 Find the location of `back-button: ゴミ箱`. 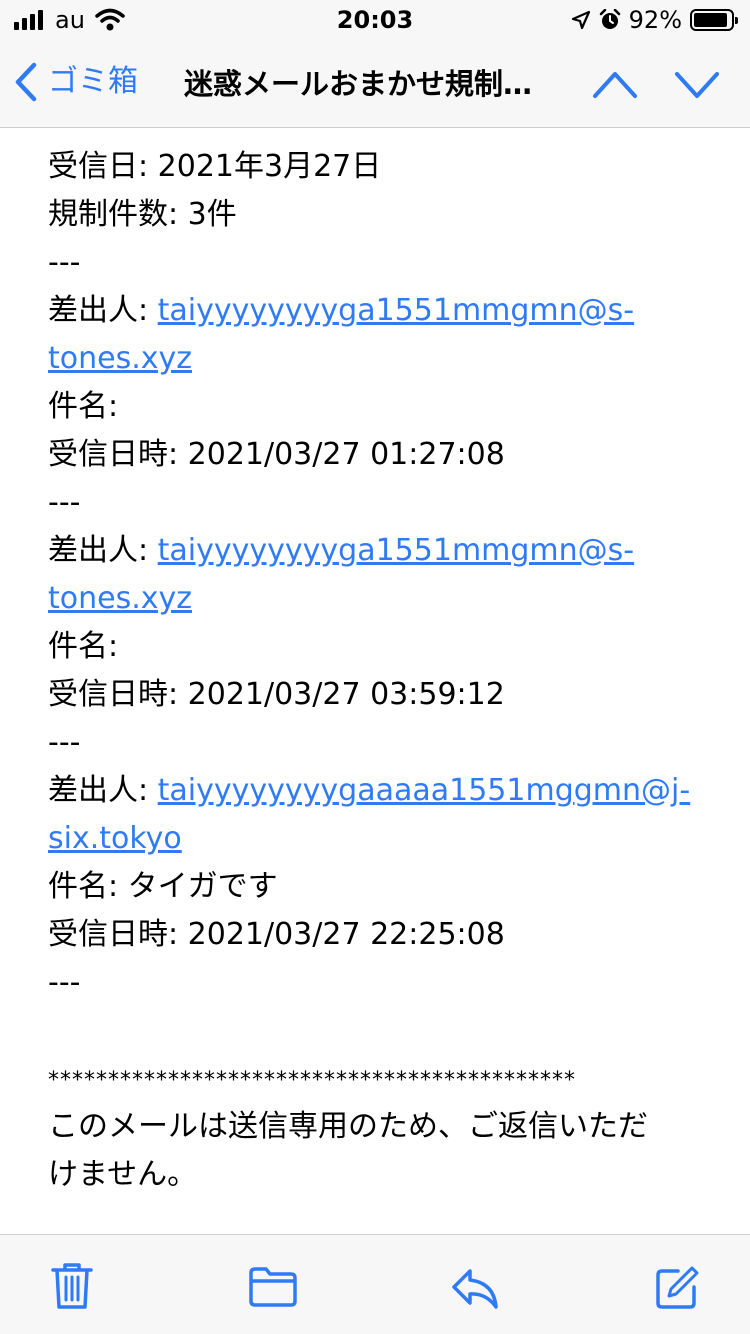

back-button: ゴミ箱 is located at coordinates (76, 82).